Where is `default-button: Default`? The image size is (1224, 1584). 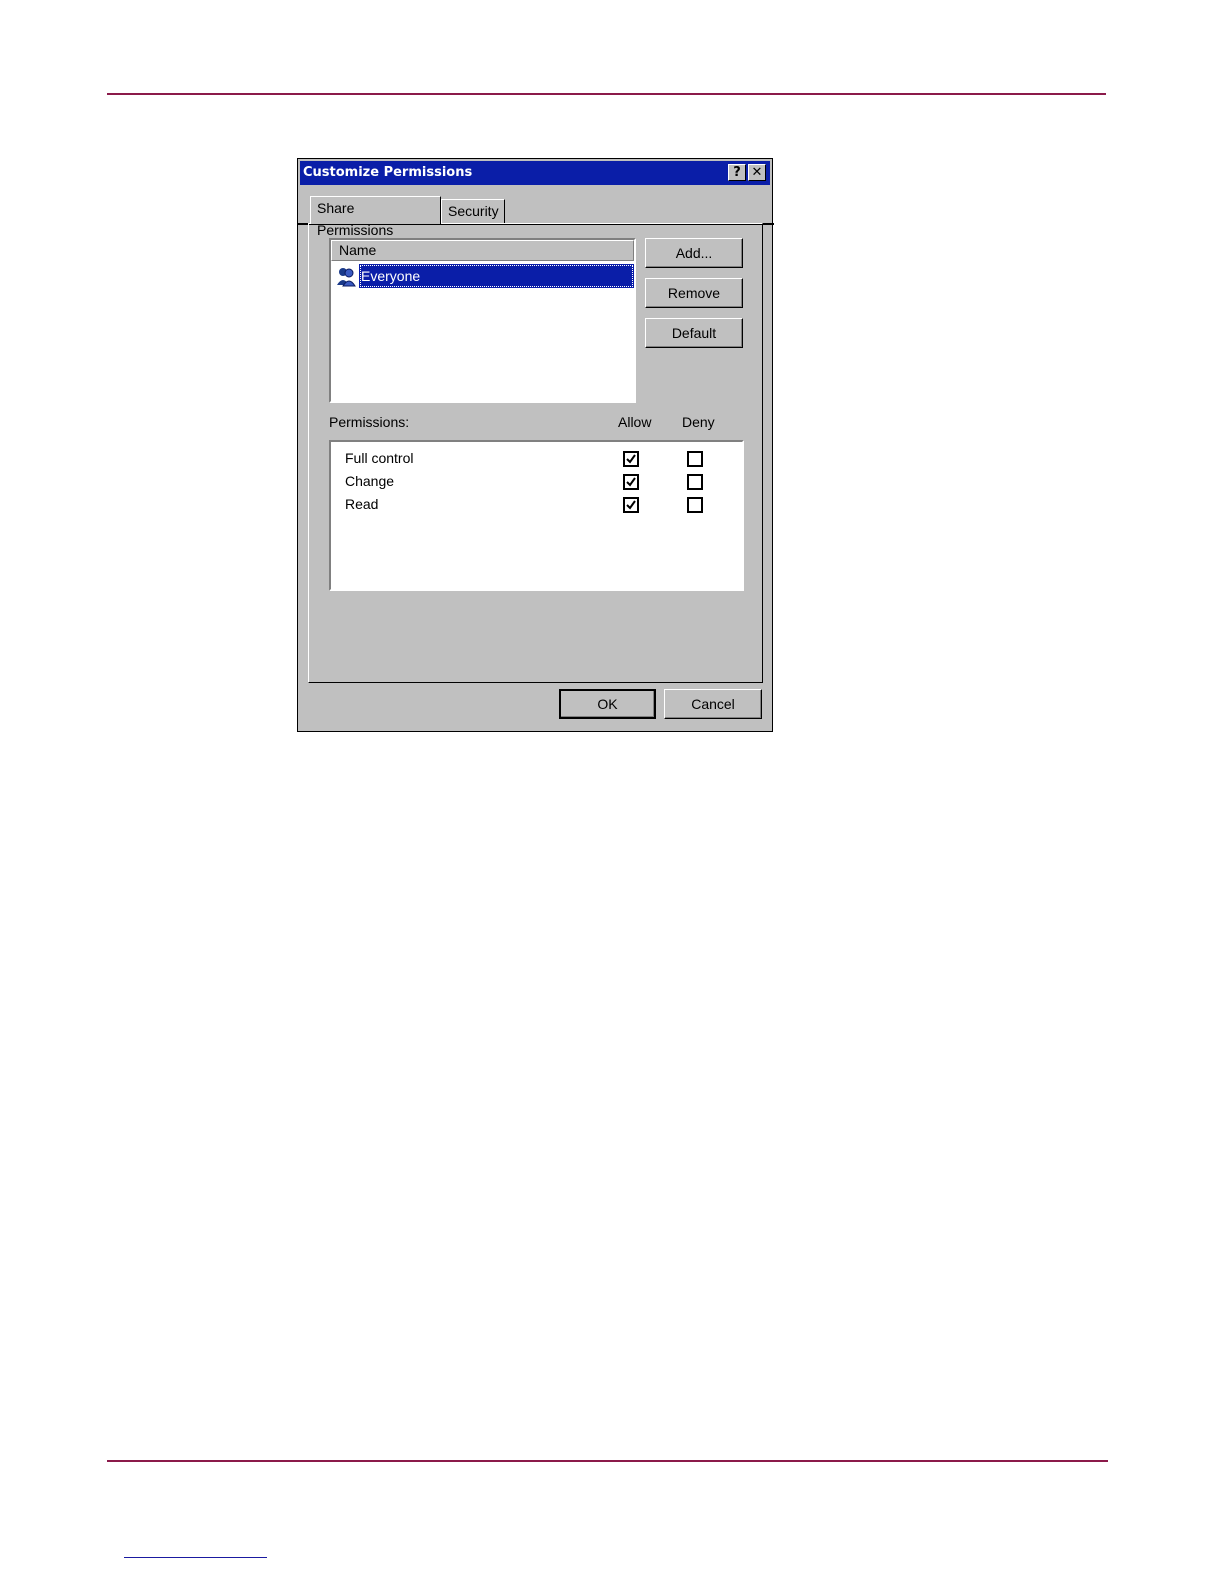 default-button: Default is located at coordinates (694, 333).